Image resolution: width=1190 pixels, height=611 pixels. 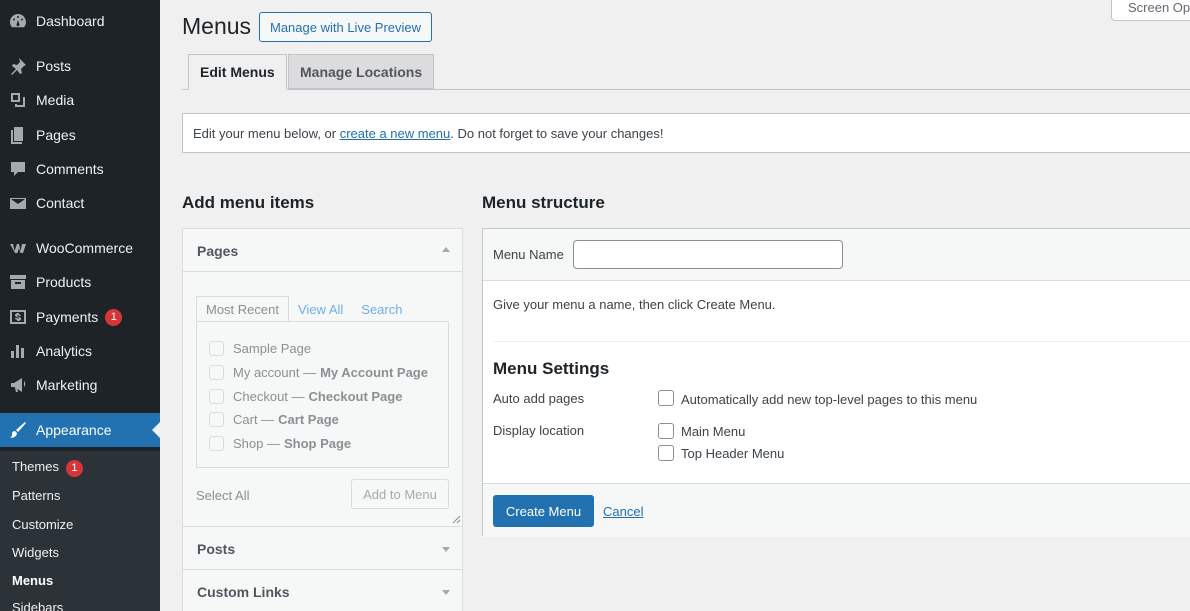 What do you see at coordinates (322, 590) in the screenshot?
I see `custom-links-accordion: Custom Links` at bounding box center [322, 590].